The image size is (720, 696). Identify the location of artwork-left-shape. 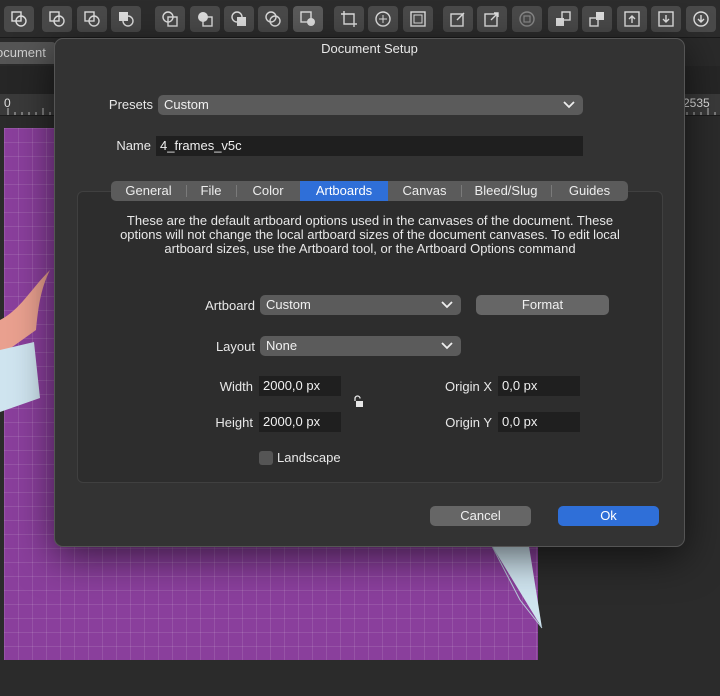
(25, 341).